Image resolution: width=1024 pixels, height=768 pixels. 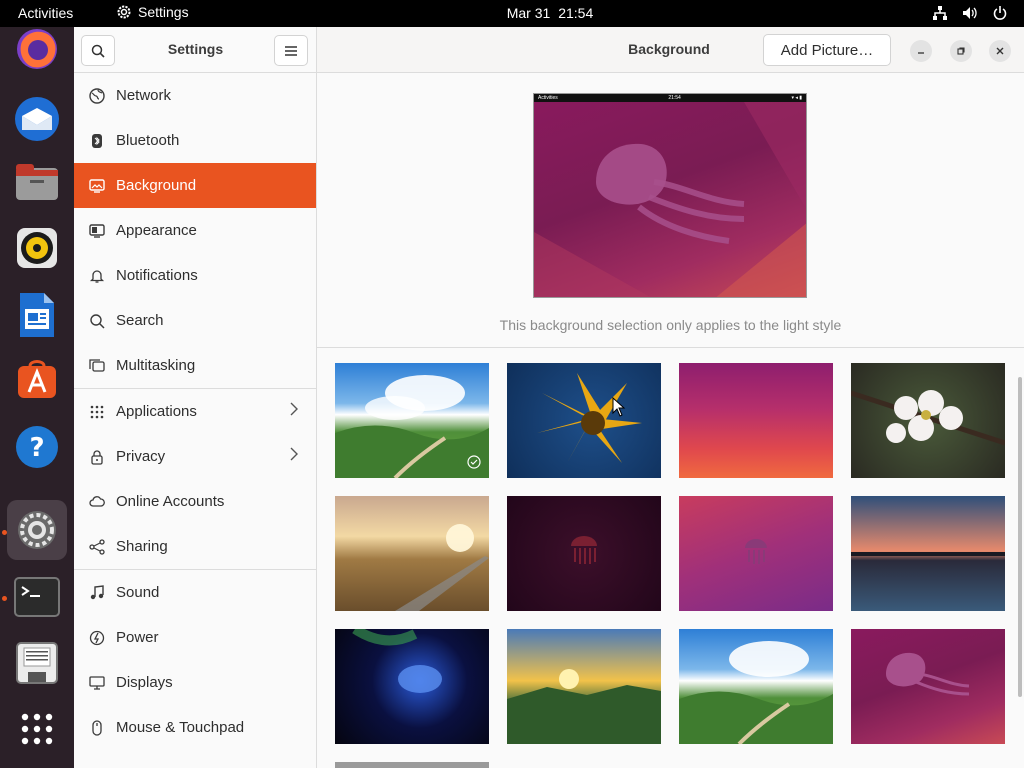 What do you see at coordinates (37, 597) in the screenshot?
I see `terminal-dock-icon` at bounding box center [37, 597].